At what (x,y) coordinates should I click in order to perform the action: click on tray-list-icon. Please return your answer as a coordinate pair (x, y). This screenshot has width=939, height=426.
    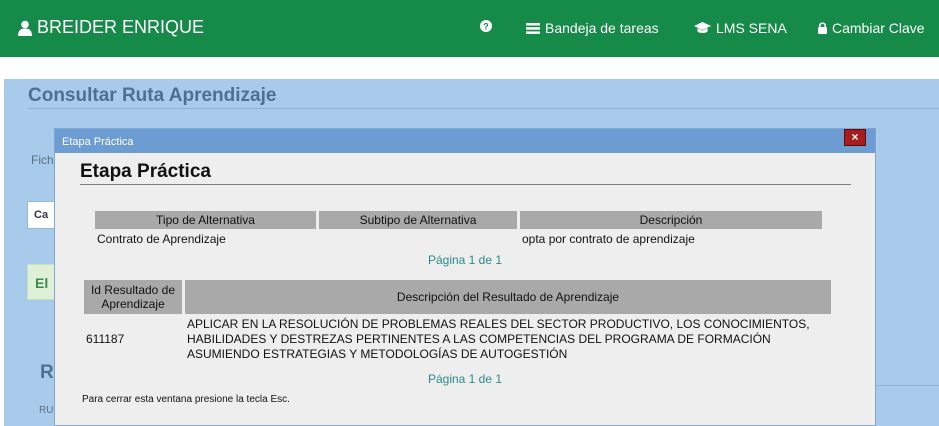
    Looking at the image, I should click on (533, 28).